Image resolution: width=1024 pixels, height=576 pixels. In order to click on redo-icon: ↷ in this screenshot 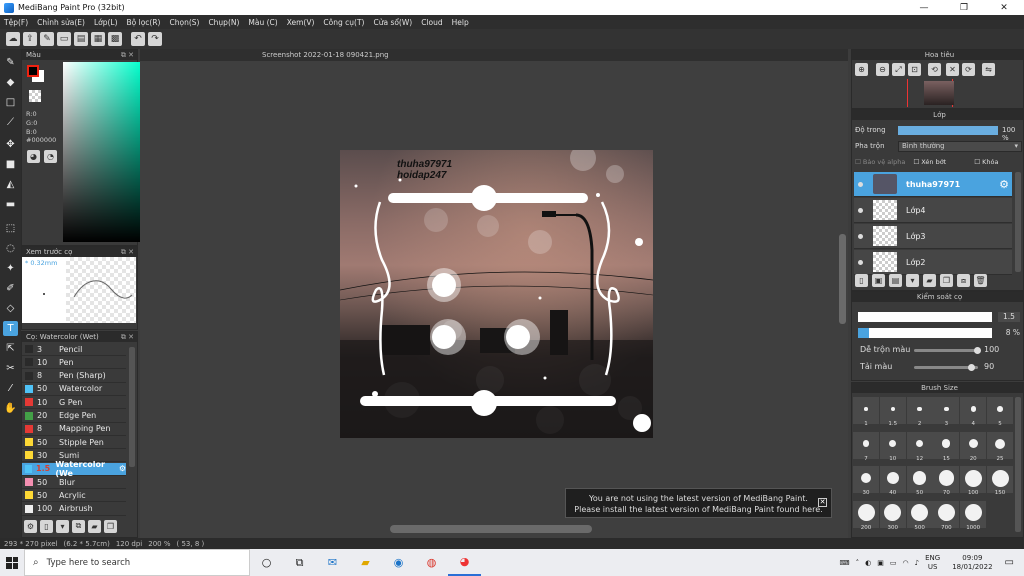, I will do `click(155, 39)`.